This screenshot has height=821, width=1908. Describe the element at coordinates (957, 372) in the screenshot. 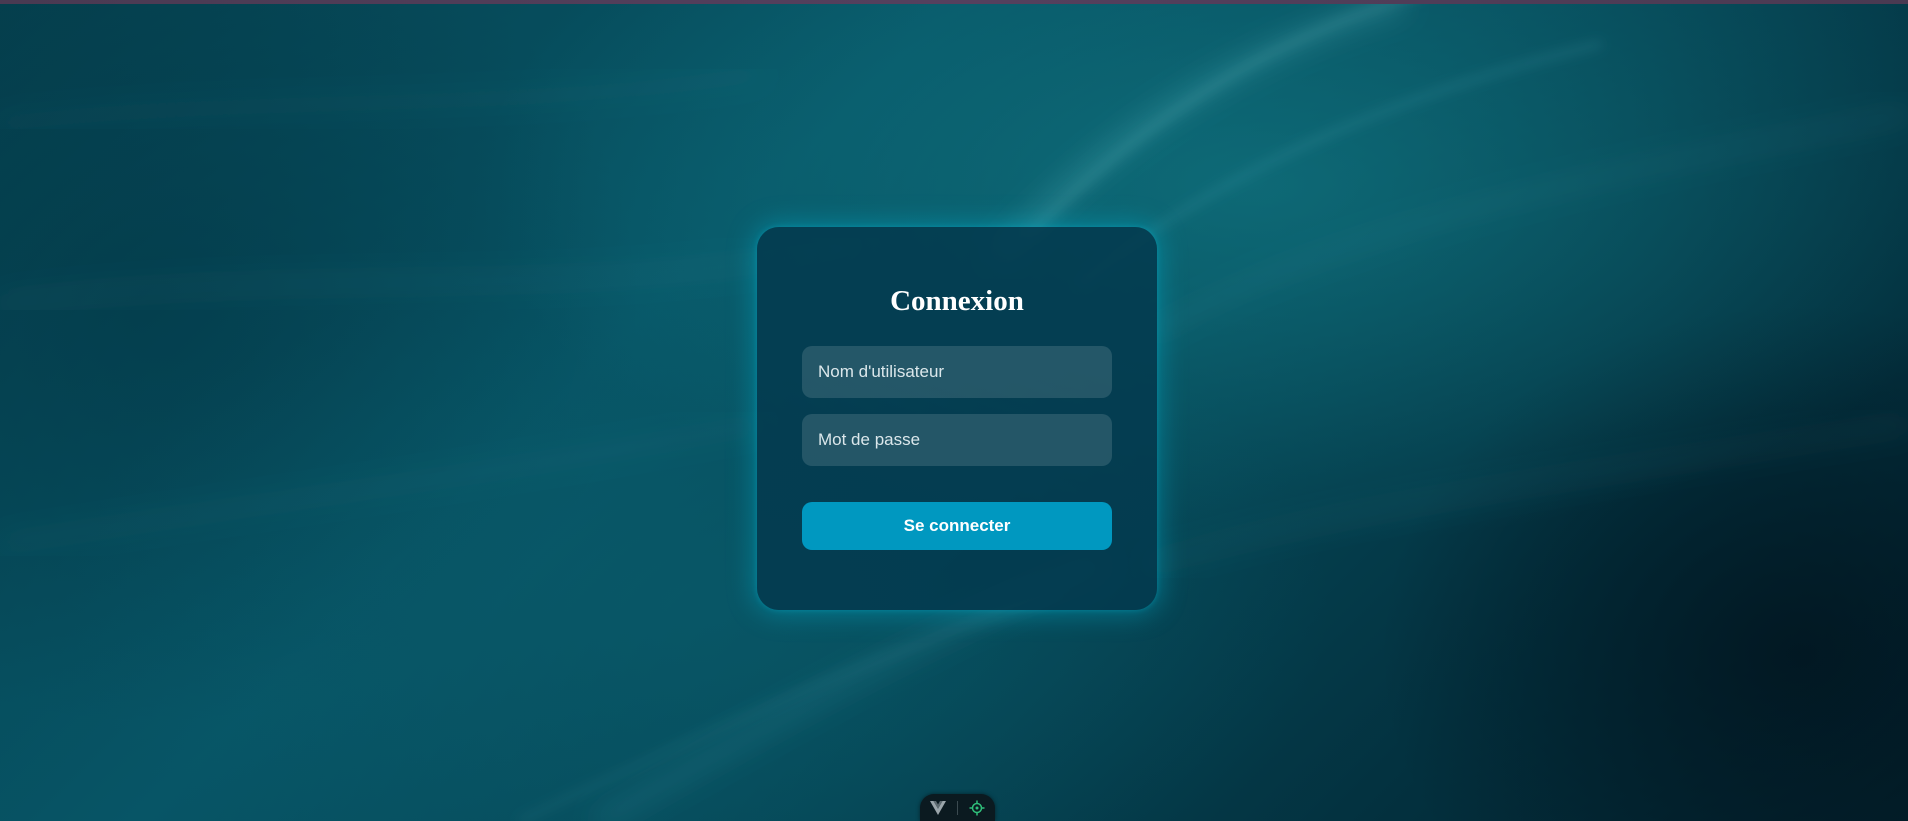

I see `username-input` at that location.